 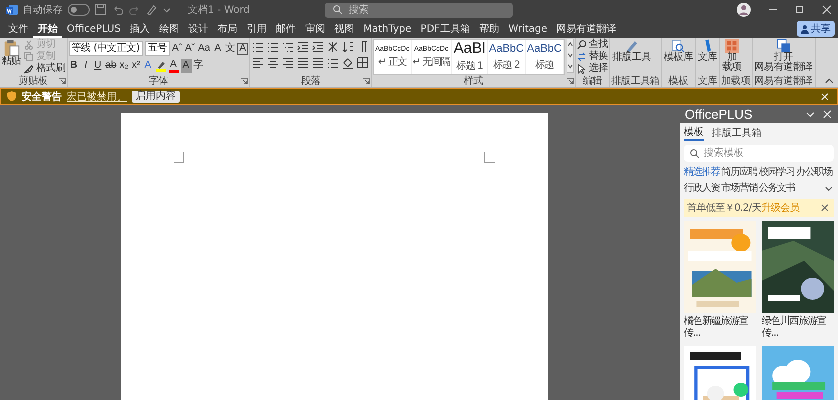 I want to click on save-icon, so click(x=101, y=10).